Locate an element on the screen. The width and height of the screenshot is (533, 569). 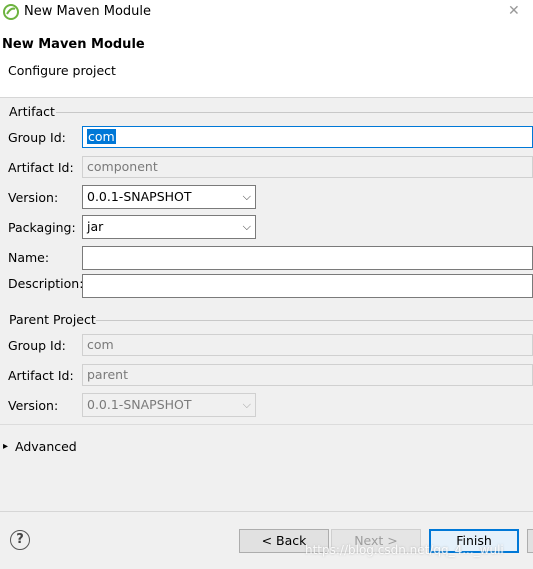
artifact-section-label: Artifact is located at coordinates (32, 111).